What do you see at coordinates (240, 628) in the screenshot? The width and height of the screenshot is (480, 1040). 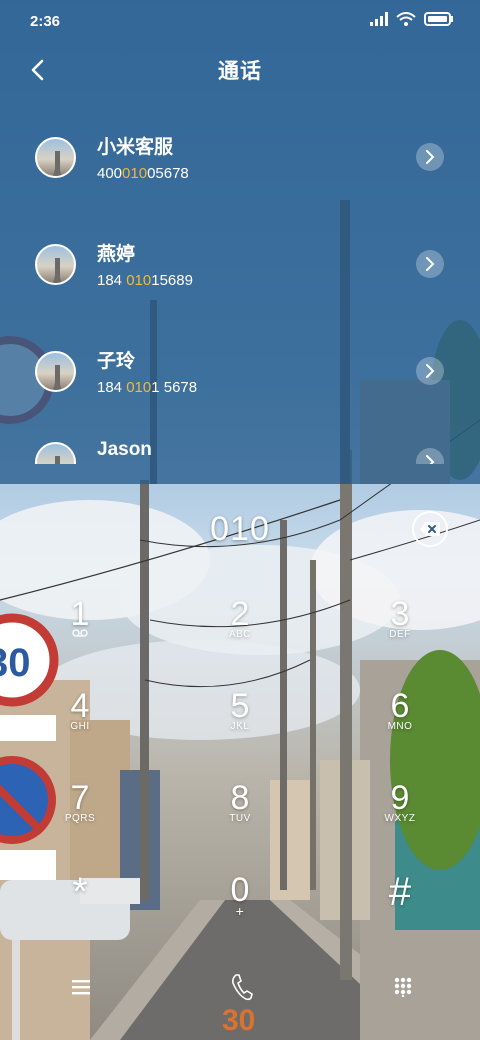 I see `key-2: 2 ABC` at bounding box center [240, 628].